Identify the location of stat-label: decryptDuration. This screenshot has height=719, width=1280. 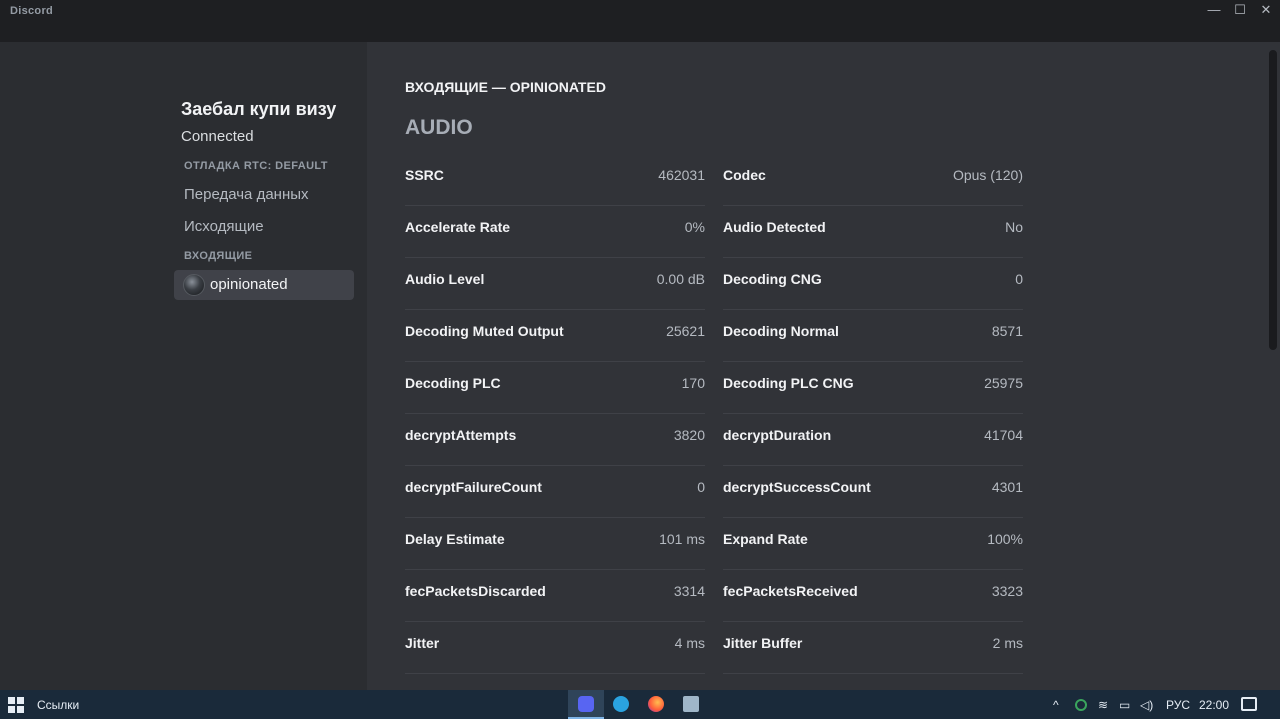
(777, 435).